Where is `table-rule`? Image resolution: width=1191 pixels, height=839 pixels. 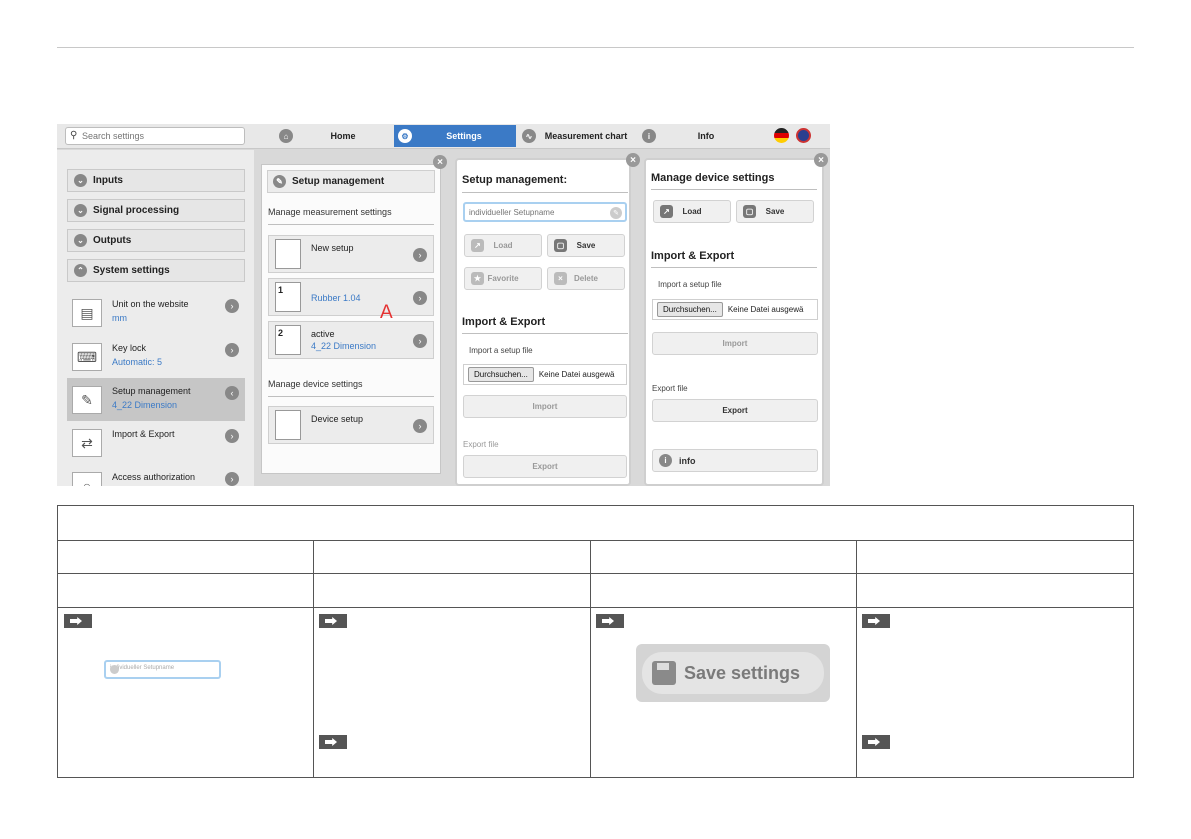
table-rule is located at coordinates (313, 658).